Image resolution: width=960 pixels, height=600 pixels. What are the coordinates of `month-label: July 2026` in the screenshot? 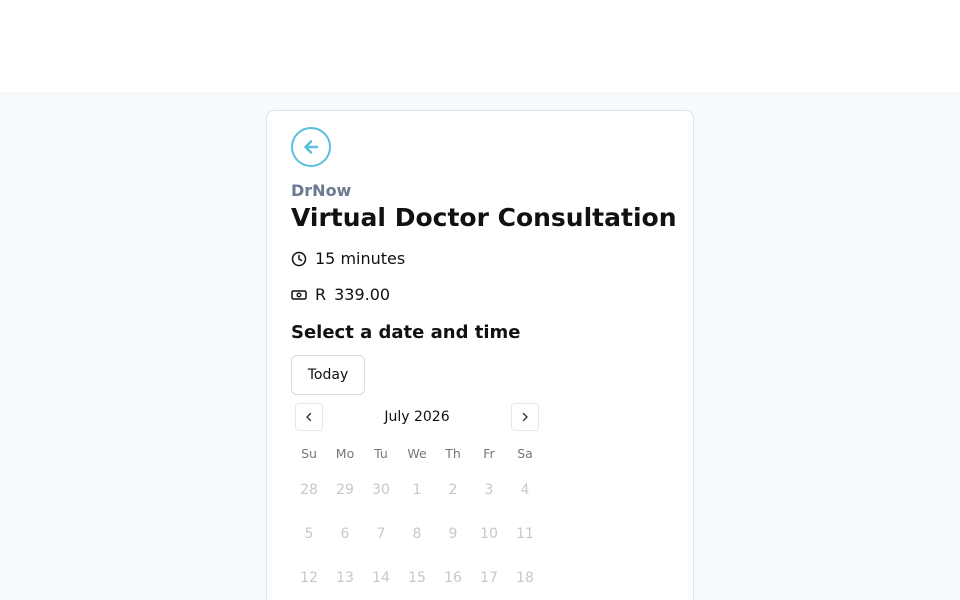 It's located at (417, 417).